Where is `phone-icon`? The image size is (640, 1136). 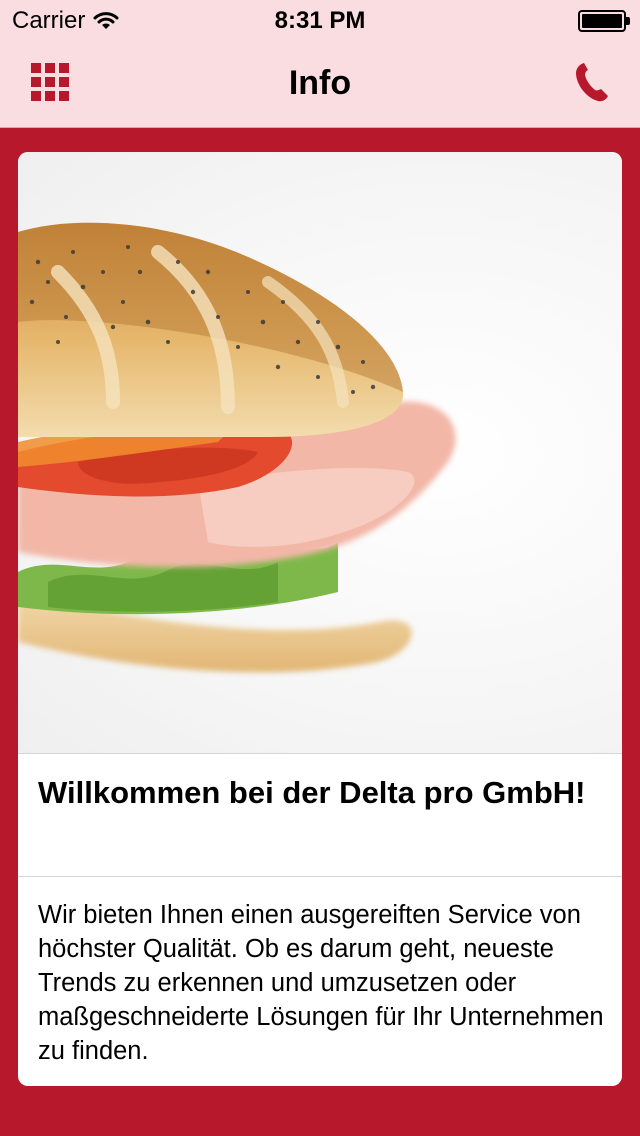
phone-icon is located at coordinates (592, 82).